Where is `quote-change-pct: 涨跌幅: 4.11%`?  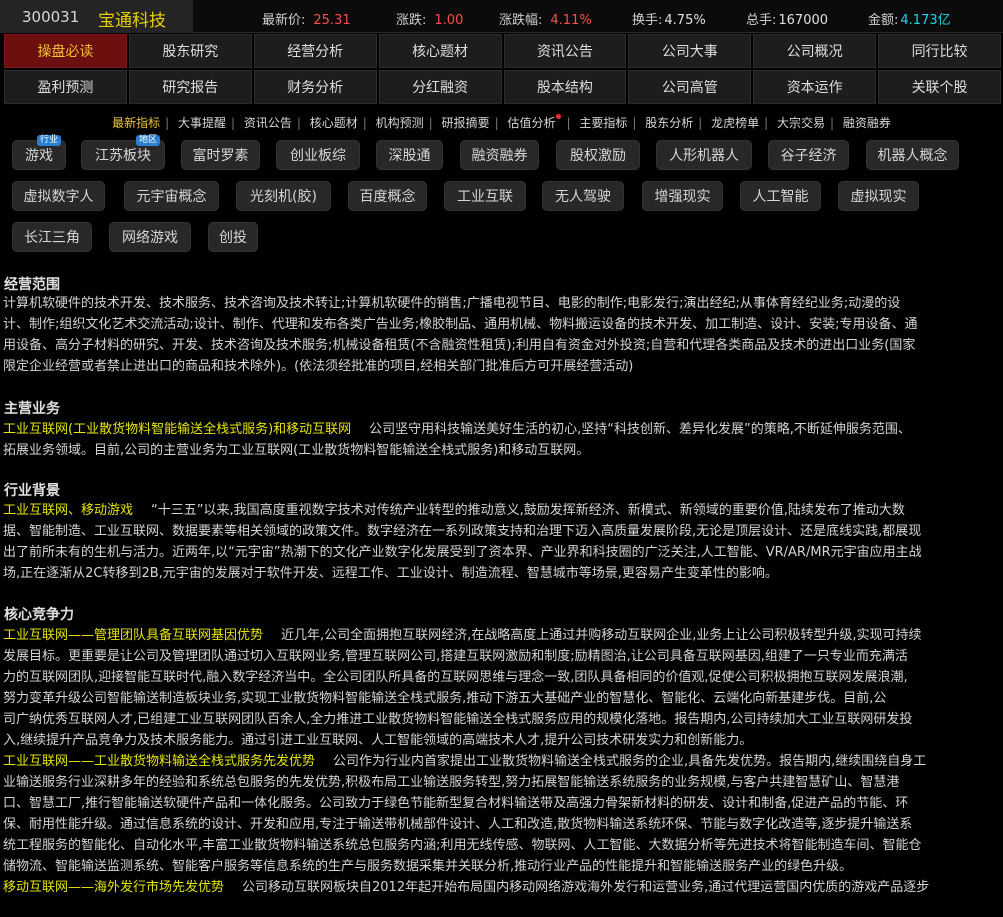
quote-change-pct: 涨跌幅: 4.11% is located at coordinates (545, 20).